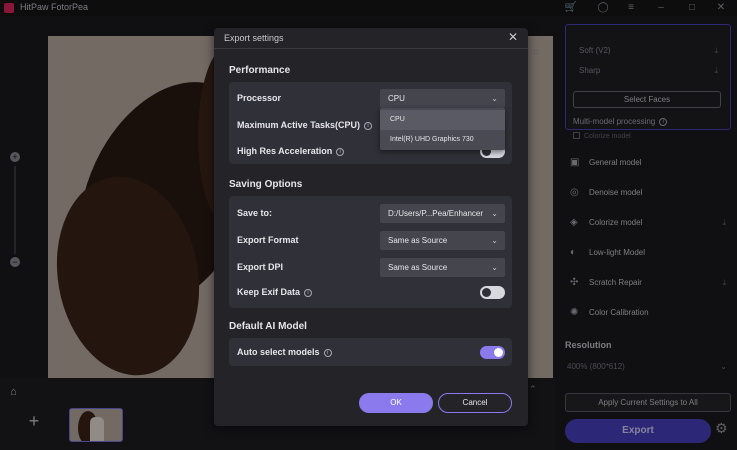 The image size is (737, 450). I want to click on format-label: Export Format, so click(268, 240).